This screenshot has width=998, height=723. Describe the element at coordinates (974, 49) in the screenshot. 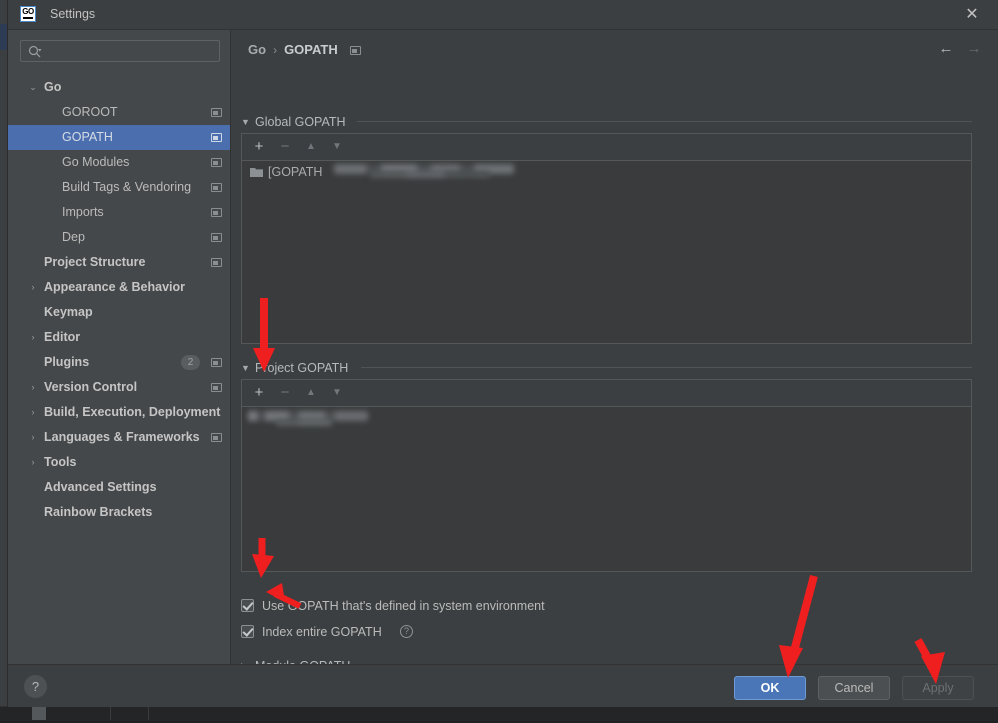

I see `forward-arrow-icon: →` at that location.